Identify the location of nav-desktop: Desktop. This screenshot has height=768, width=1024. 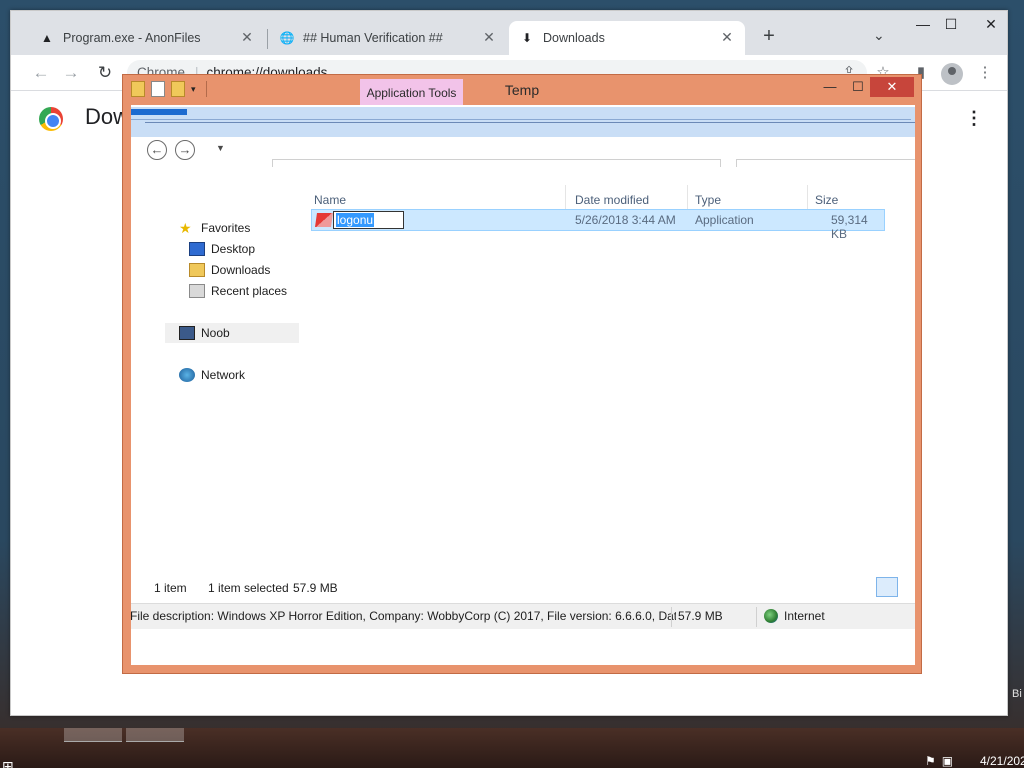
(222, 249).